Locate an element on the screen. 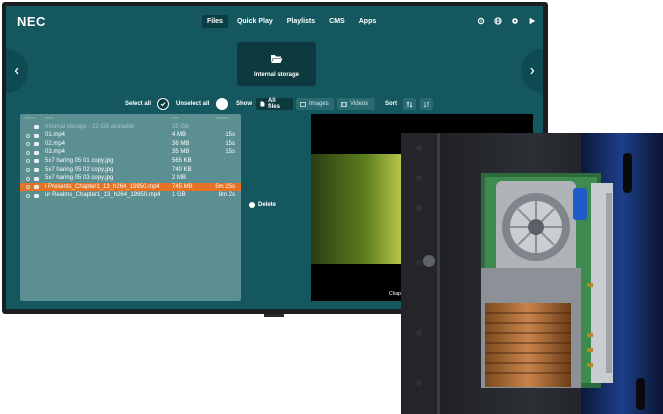  file-size: 2 MB is located at coordinates (179, 178).